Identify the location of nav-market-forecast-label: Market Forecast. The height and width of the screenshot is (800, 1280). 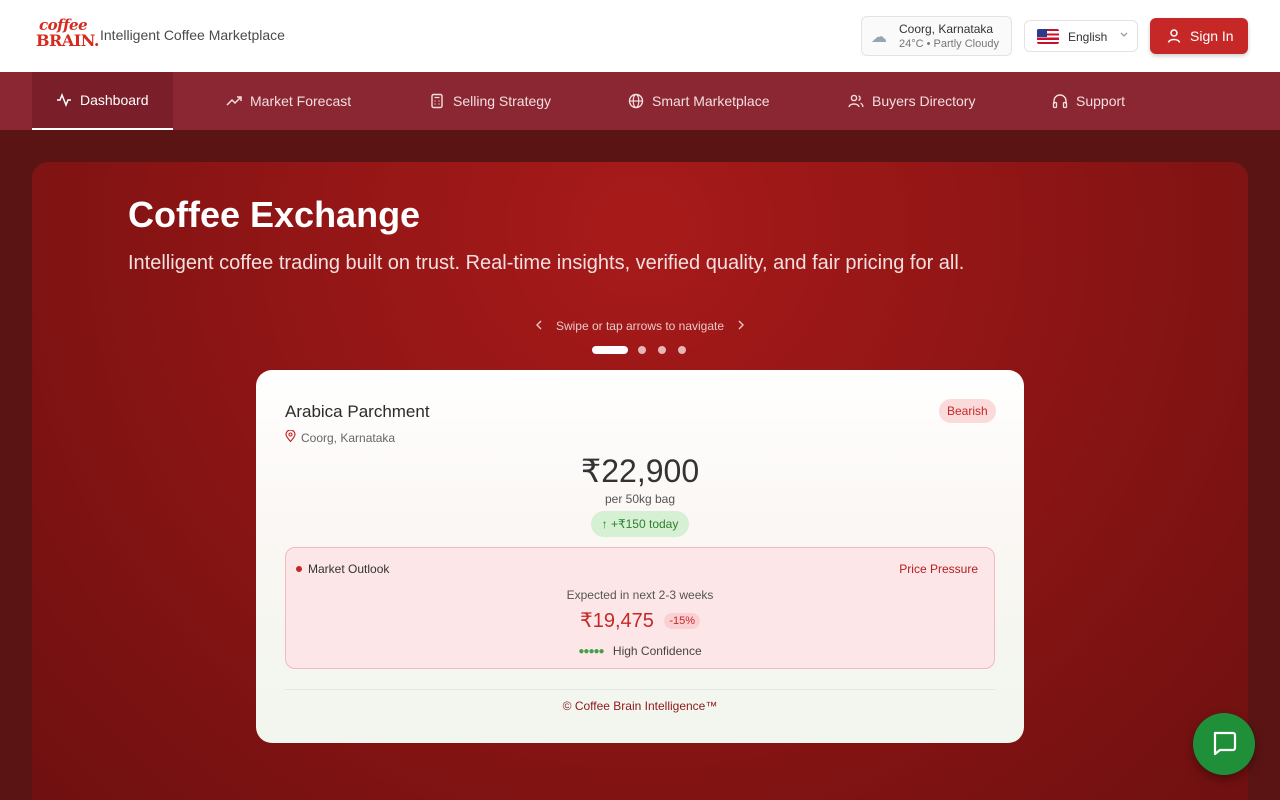
(301, 101).